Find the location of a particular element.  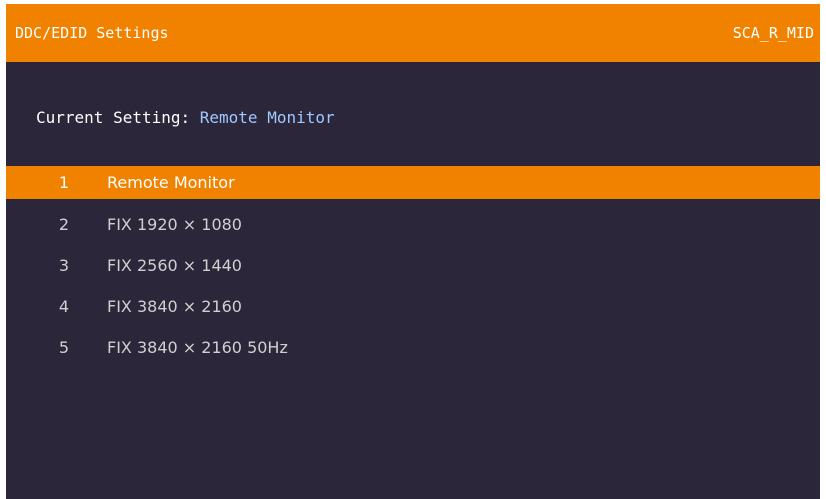

menu-item-index: 3 is located at coordinates (64, 265).